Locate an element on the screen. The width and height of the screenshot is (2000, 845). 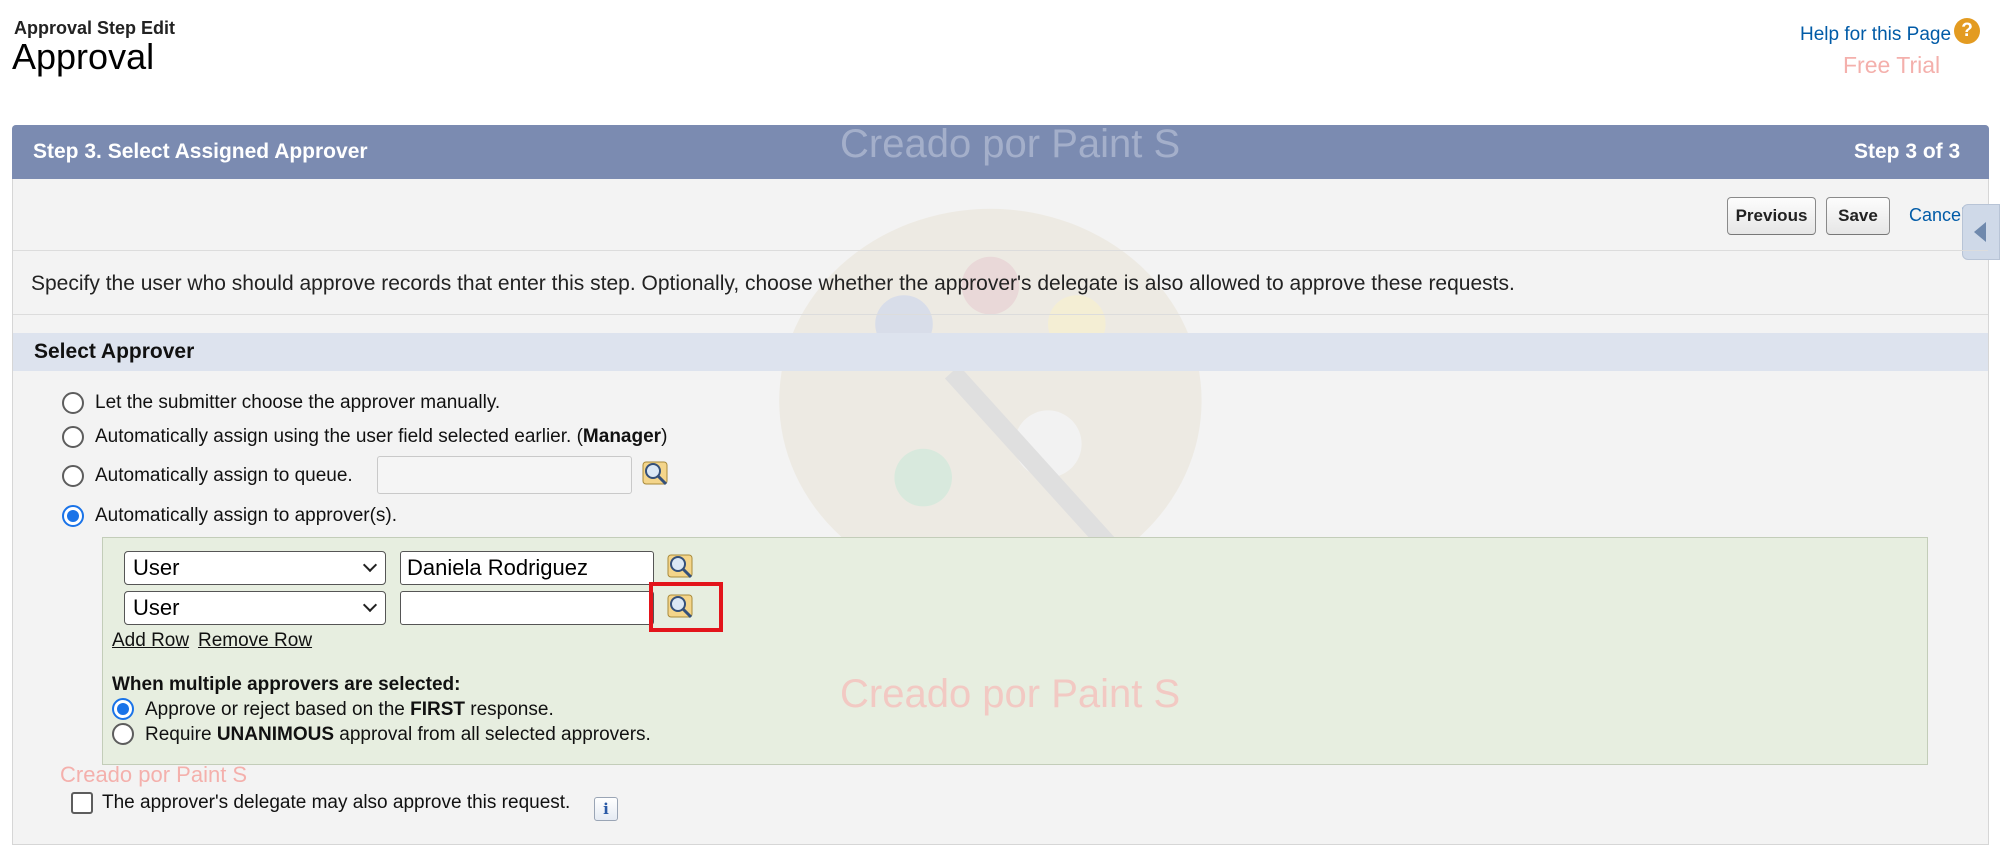
radio-queue is located at coordinates (73, 476).